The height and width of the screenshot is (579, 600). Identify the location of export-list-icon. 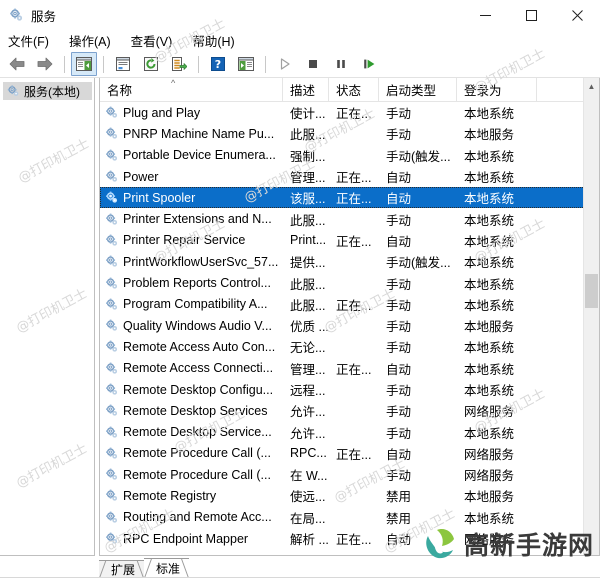
(179, 64).